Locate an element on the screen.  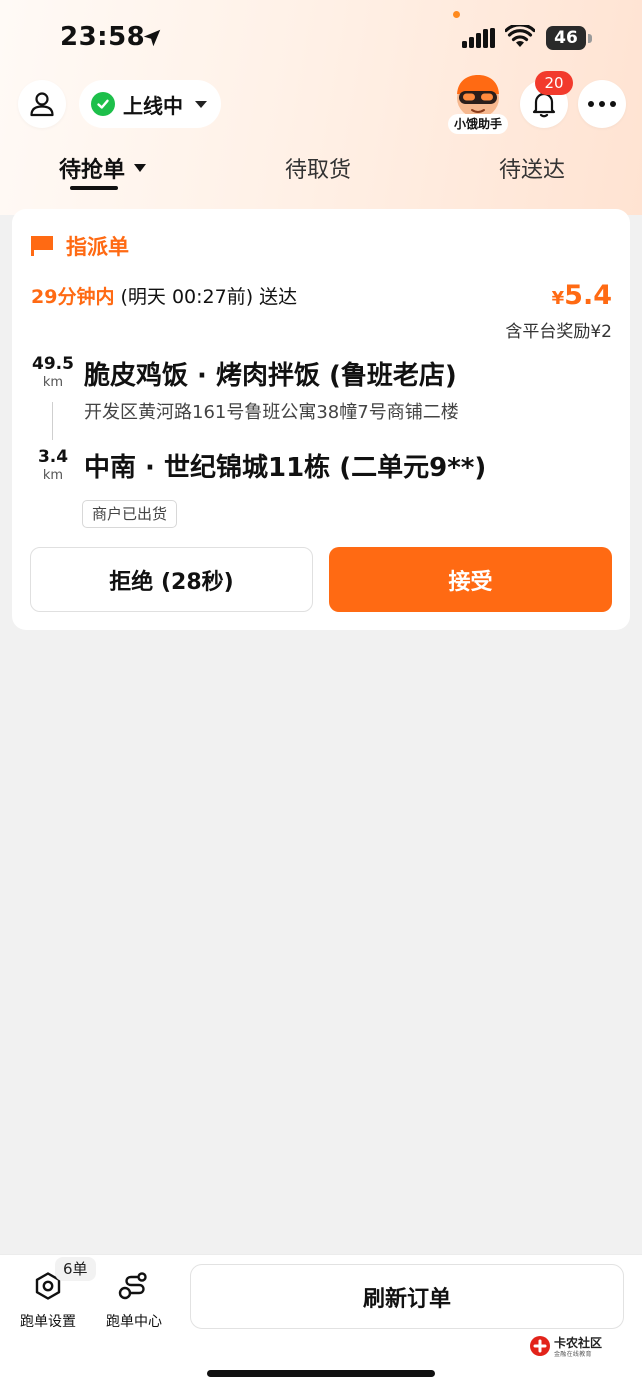
forum-logo: 卡农社区 金融在线教育 is located at coordinates (584, 1348).